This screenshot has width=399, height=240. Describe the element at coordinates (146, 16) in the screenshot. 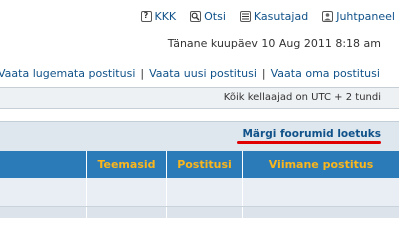

I see `faq-icon: ?` at that location.